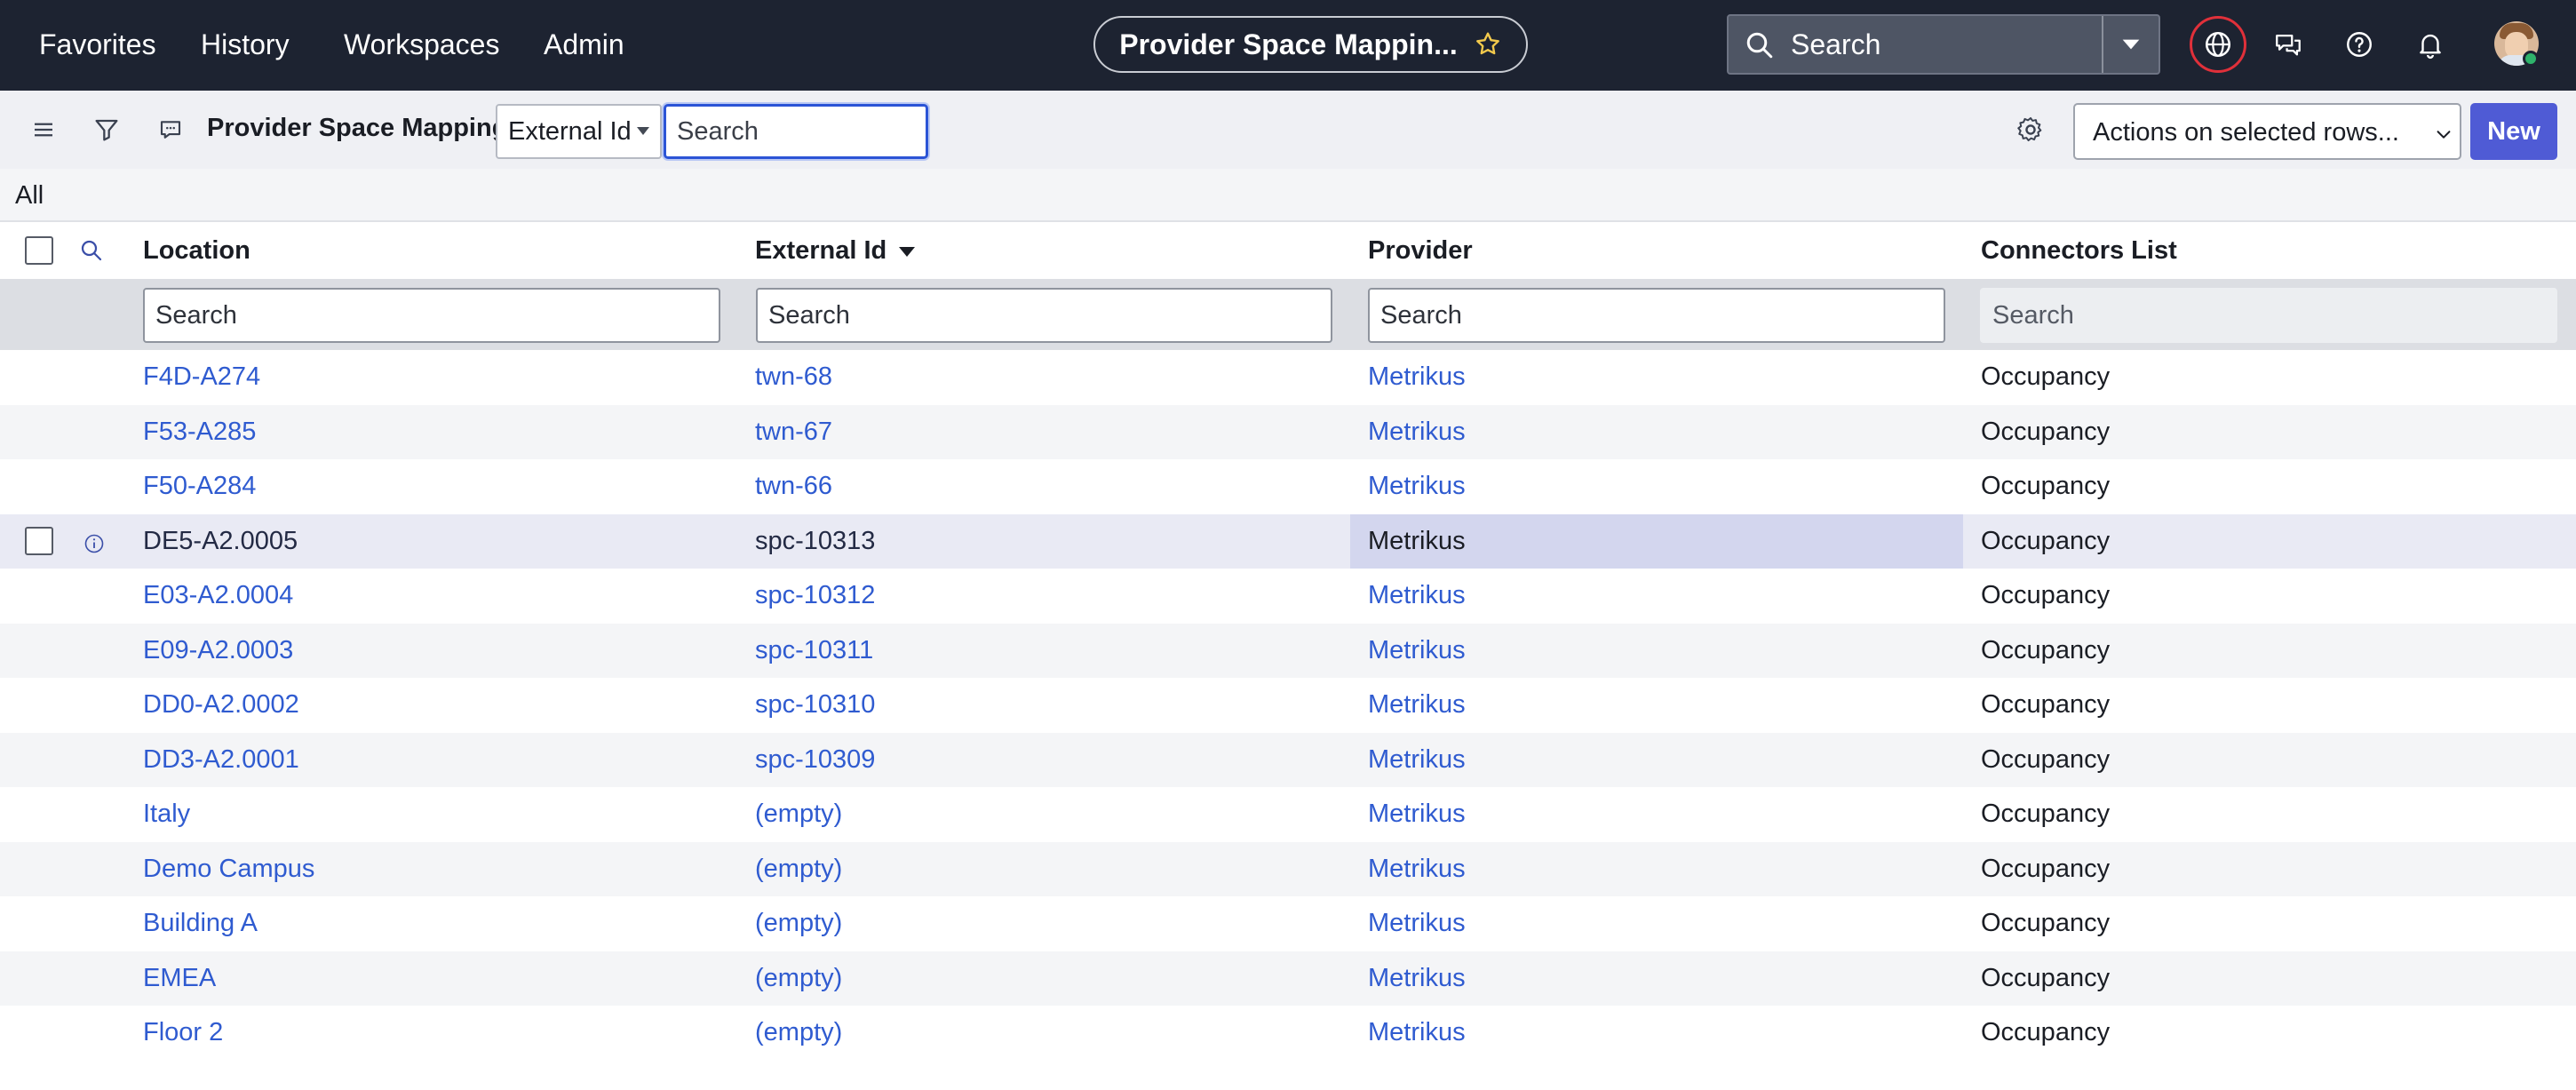 The image size is (2576, 1090). Describe the element at coordinates (199, 486) in the screenshot. I see `cell-location: F50-A284` at that location.